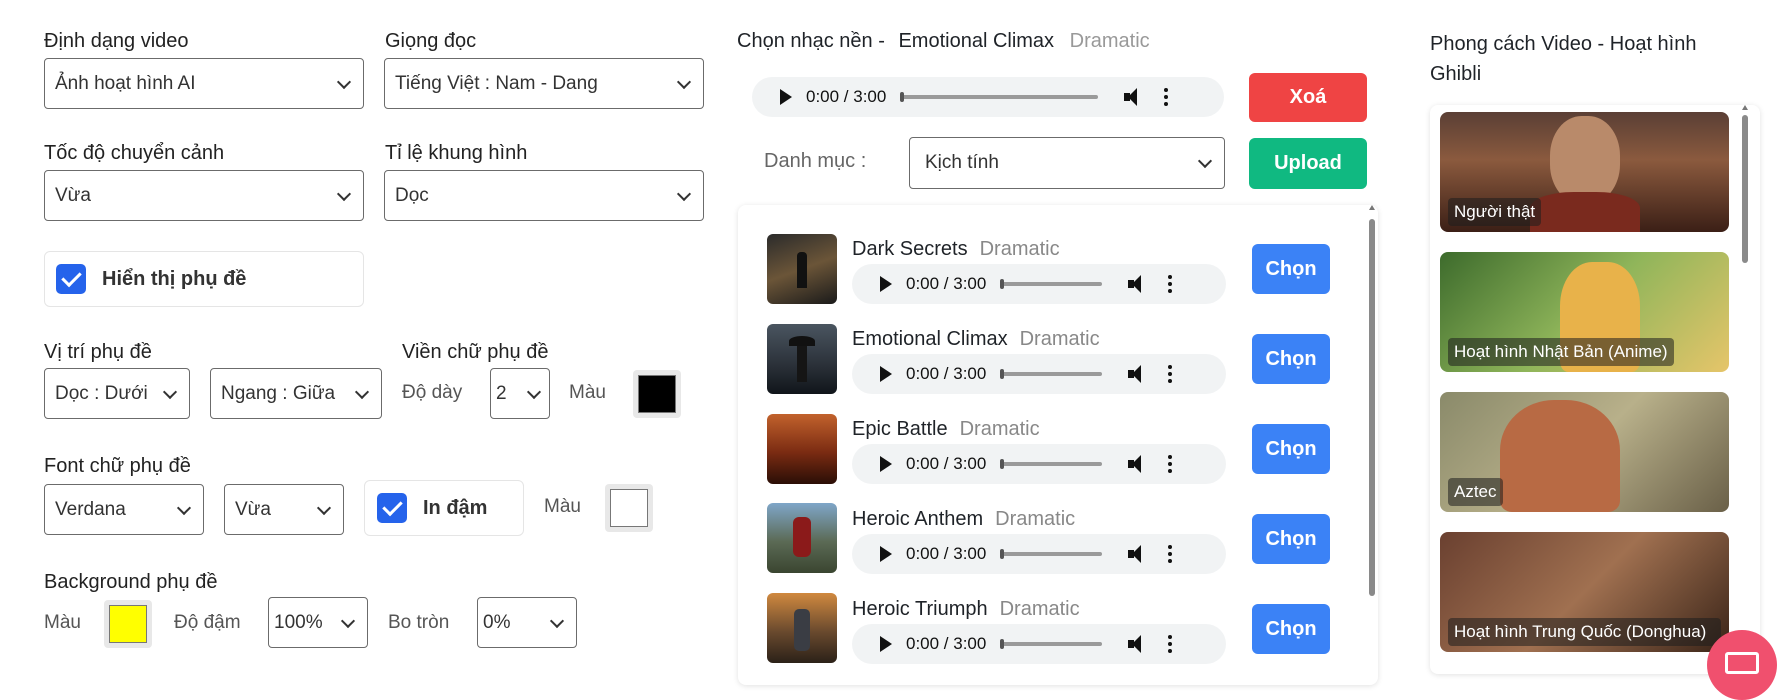 The image size is (1781, 700). I want to click on bold-toggle: In đậm, so click(444, 508).